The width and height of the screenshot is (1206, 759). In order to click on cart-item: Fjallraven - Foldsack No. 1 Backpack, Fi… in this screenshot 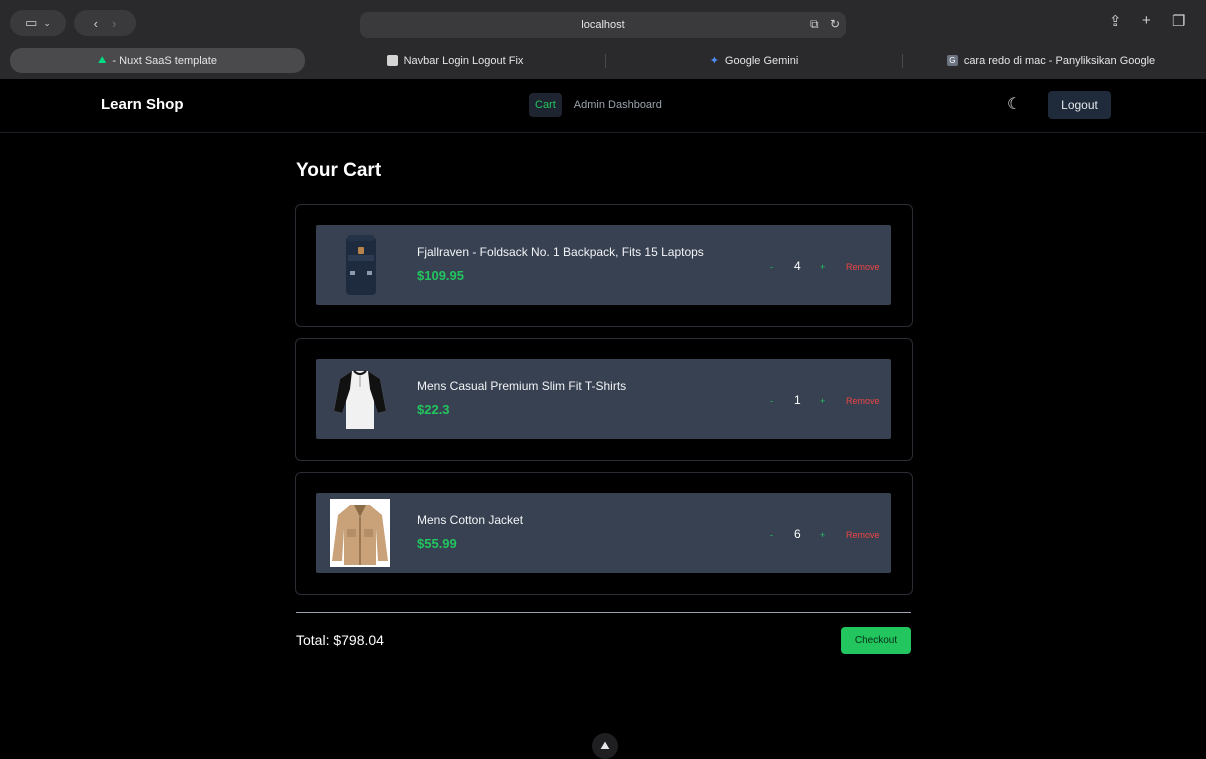, I will do `click(603, 265)`.